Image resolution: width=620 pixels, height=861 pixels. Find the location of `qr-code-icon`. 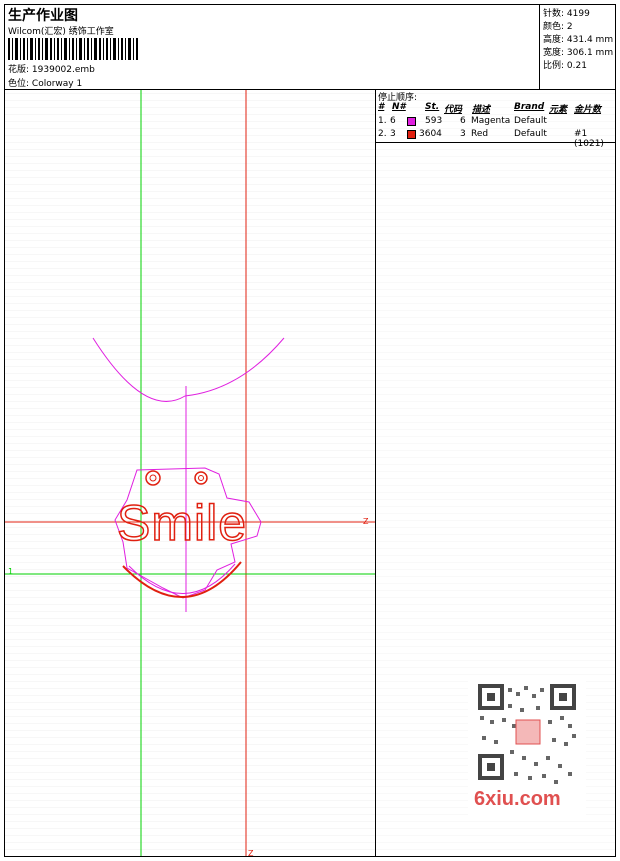

qr-code-icon is located at coordinates (527, 734).